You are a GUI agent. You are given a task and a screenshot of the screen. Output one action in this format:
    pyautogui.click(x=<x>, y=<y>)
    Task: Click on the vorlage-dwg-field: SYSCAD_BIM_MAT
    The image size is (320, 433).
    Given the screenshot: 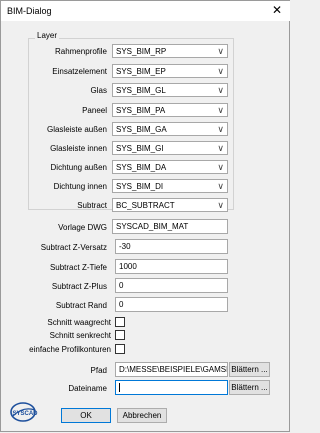 What is the action you would take?
    pyautogui.click(x=170, y=226)
    